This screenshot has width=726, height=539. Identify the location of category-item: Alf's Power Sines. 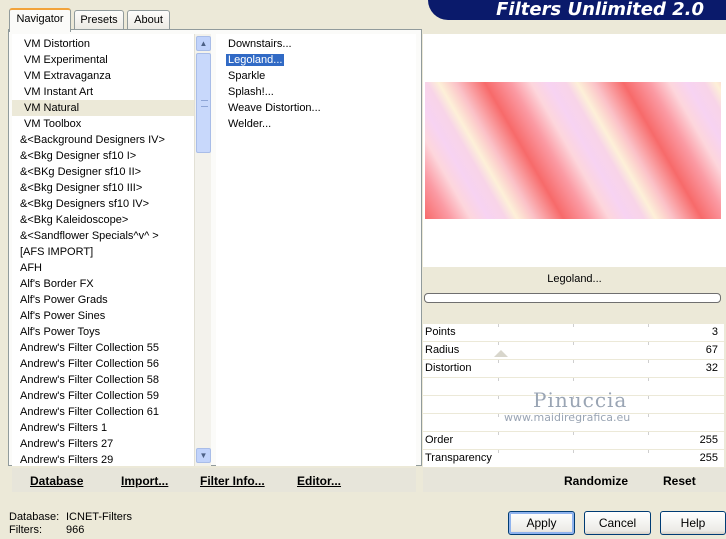
(103, 316).